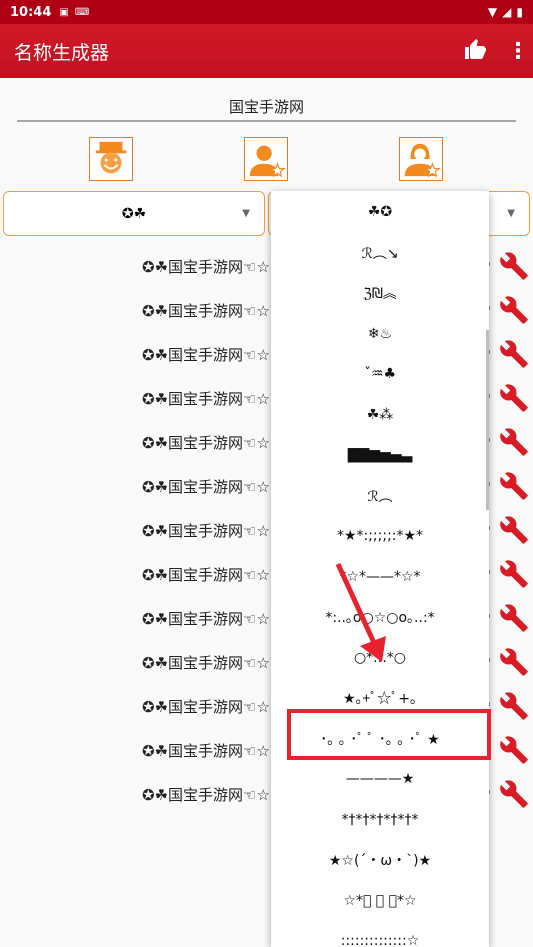 This screenshot has width=533, height=947. I want to click on dropdown-option: ☘⁂, so click(380, 415).